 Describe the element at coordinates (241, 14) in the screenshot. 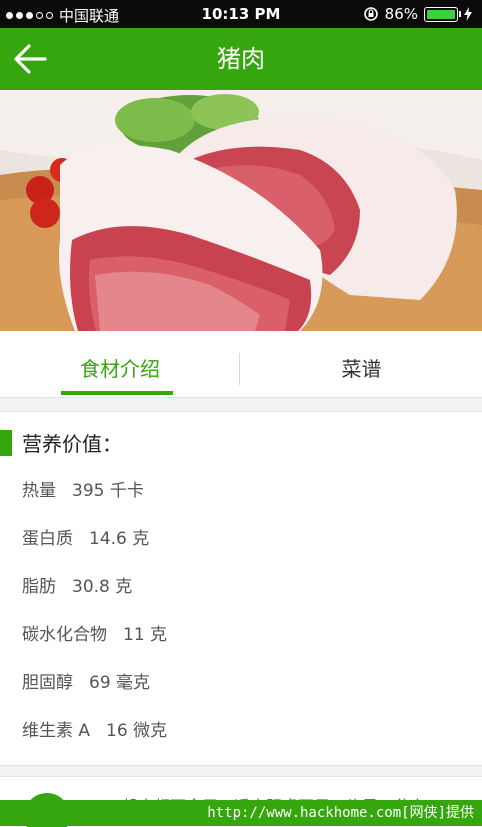

I see `status-bar: 中国联通 10:13 PM 86%` at that location.